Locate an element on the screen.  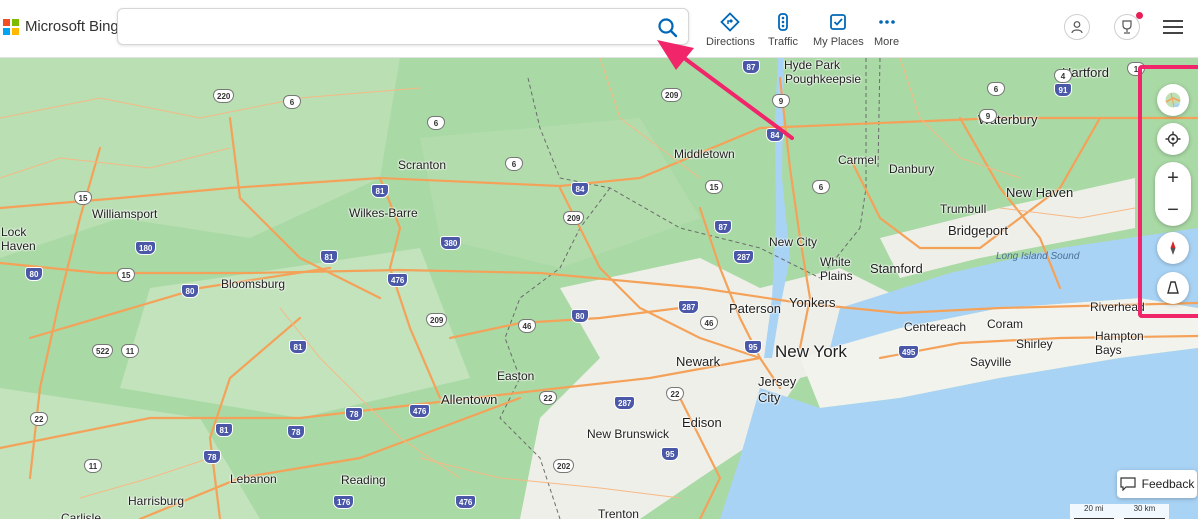
compass-icon is located at coordinates (1173, 248).